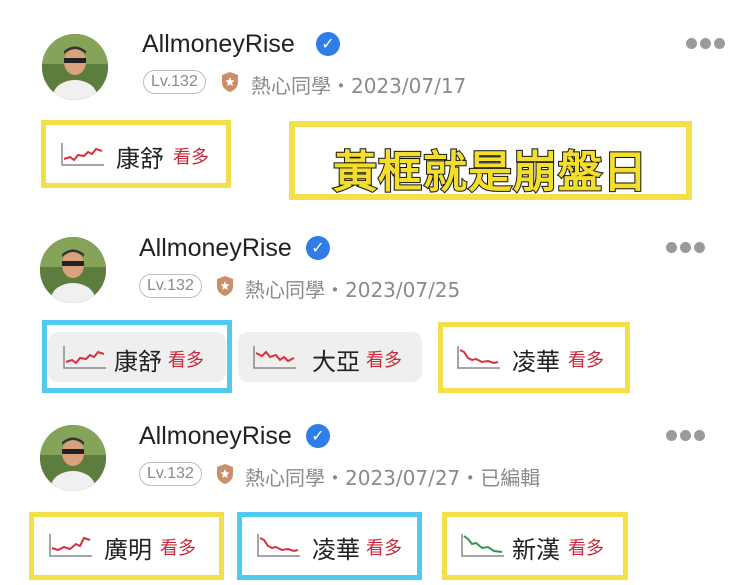  I want to click on post-meta: 熱心同學・2023/07/27・已編輯, so click(392, 476).